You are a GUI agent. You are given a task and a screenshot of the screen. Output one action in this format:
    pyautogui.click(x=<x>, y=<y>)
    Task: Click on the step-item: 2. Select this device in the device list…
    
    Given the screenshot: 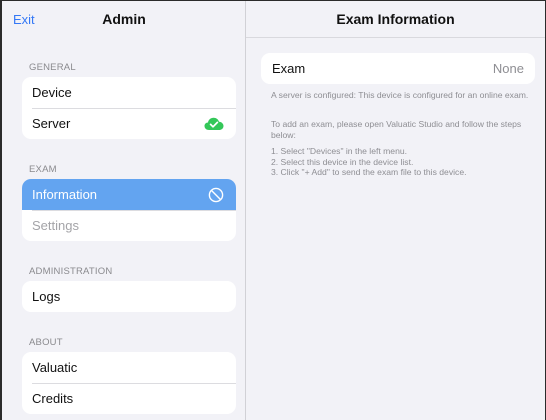 What is the action you would take?
    pyautogui.click(x=342, y=161)
    